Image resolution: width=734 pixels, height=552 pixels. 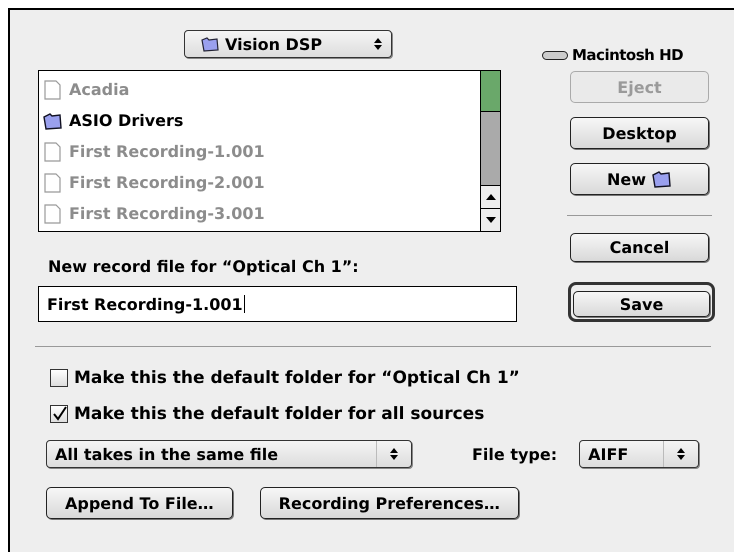 I want to click on file-type-label: File type:, so click(x=515, y=454).